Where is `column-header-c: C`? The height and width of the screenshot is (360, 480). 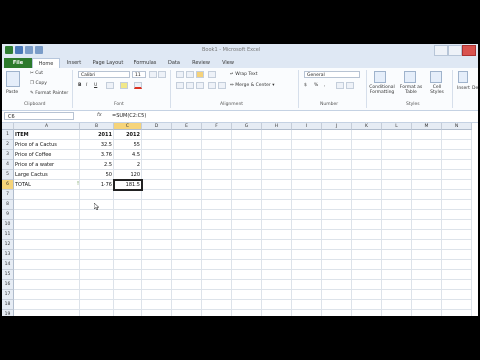
column-header-c: C is located at coordinates (128, 126).